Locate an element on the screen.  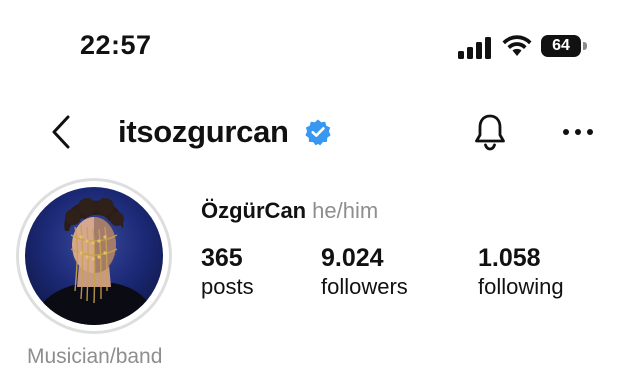
stat-posts: 365 posts is located at coordinates (227, 272).